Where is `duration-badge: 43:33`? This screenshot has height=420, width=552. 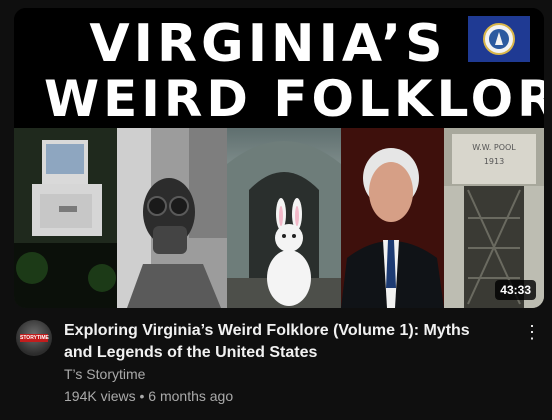
duration-badge: 43:33 is located at coordinates (515, 290).